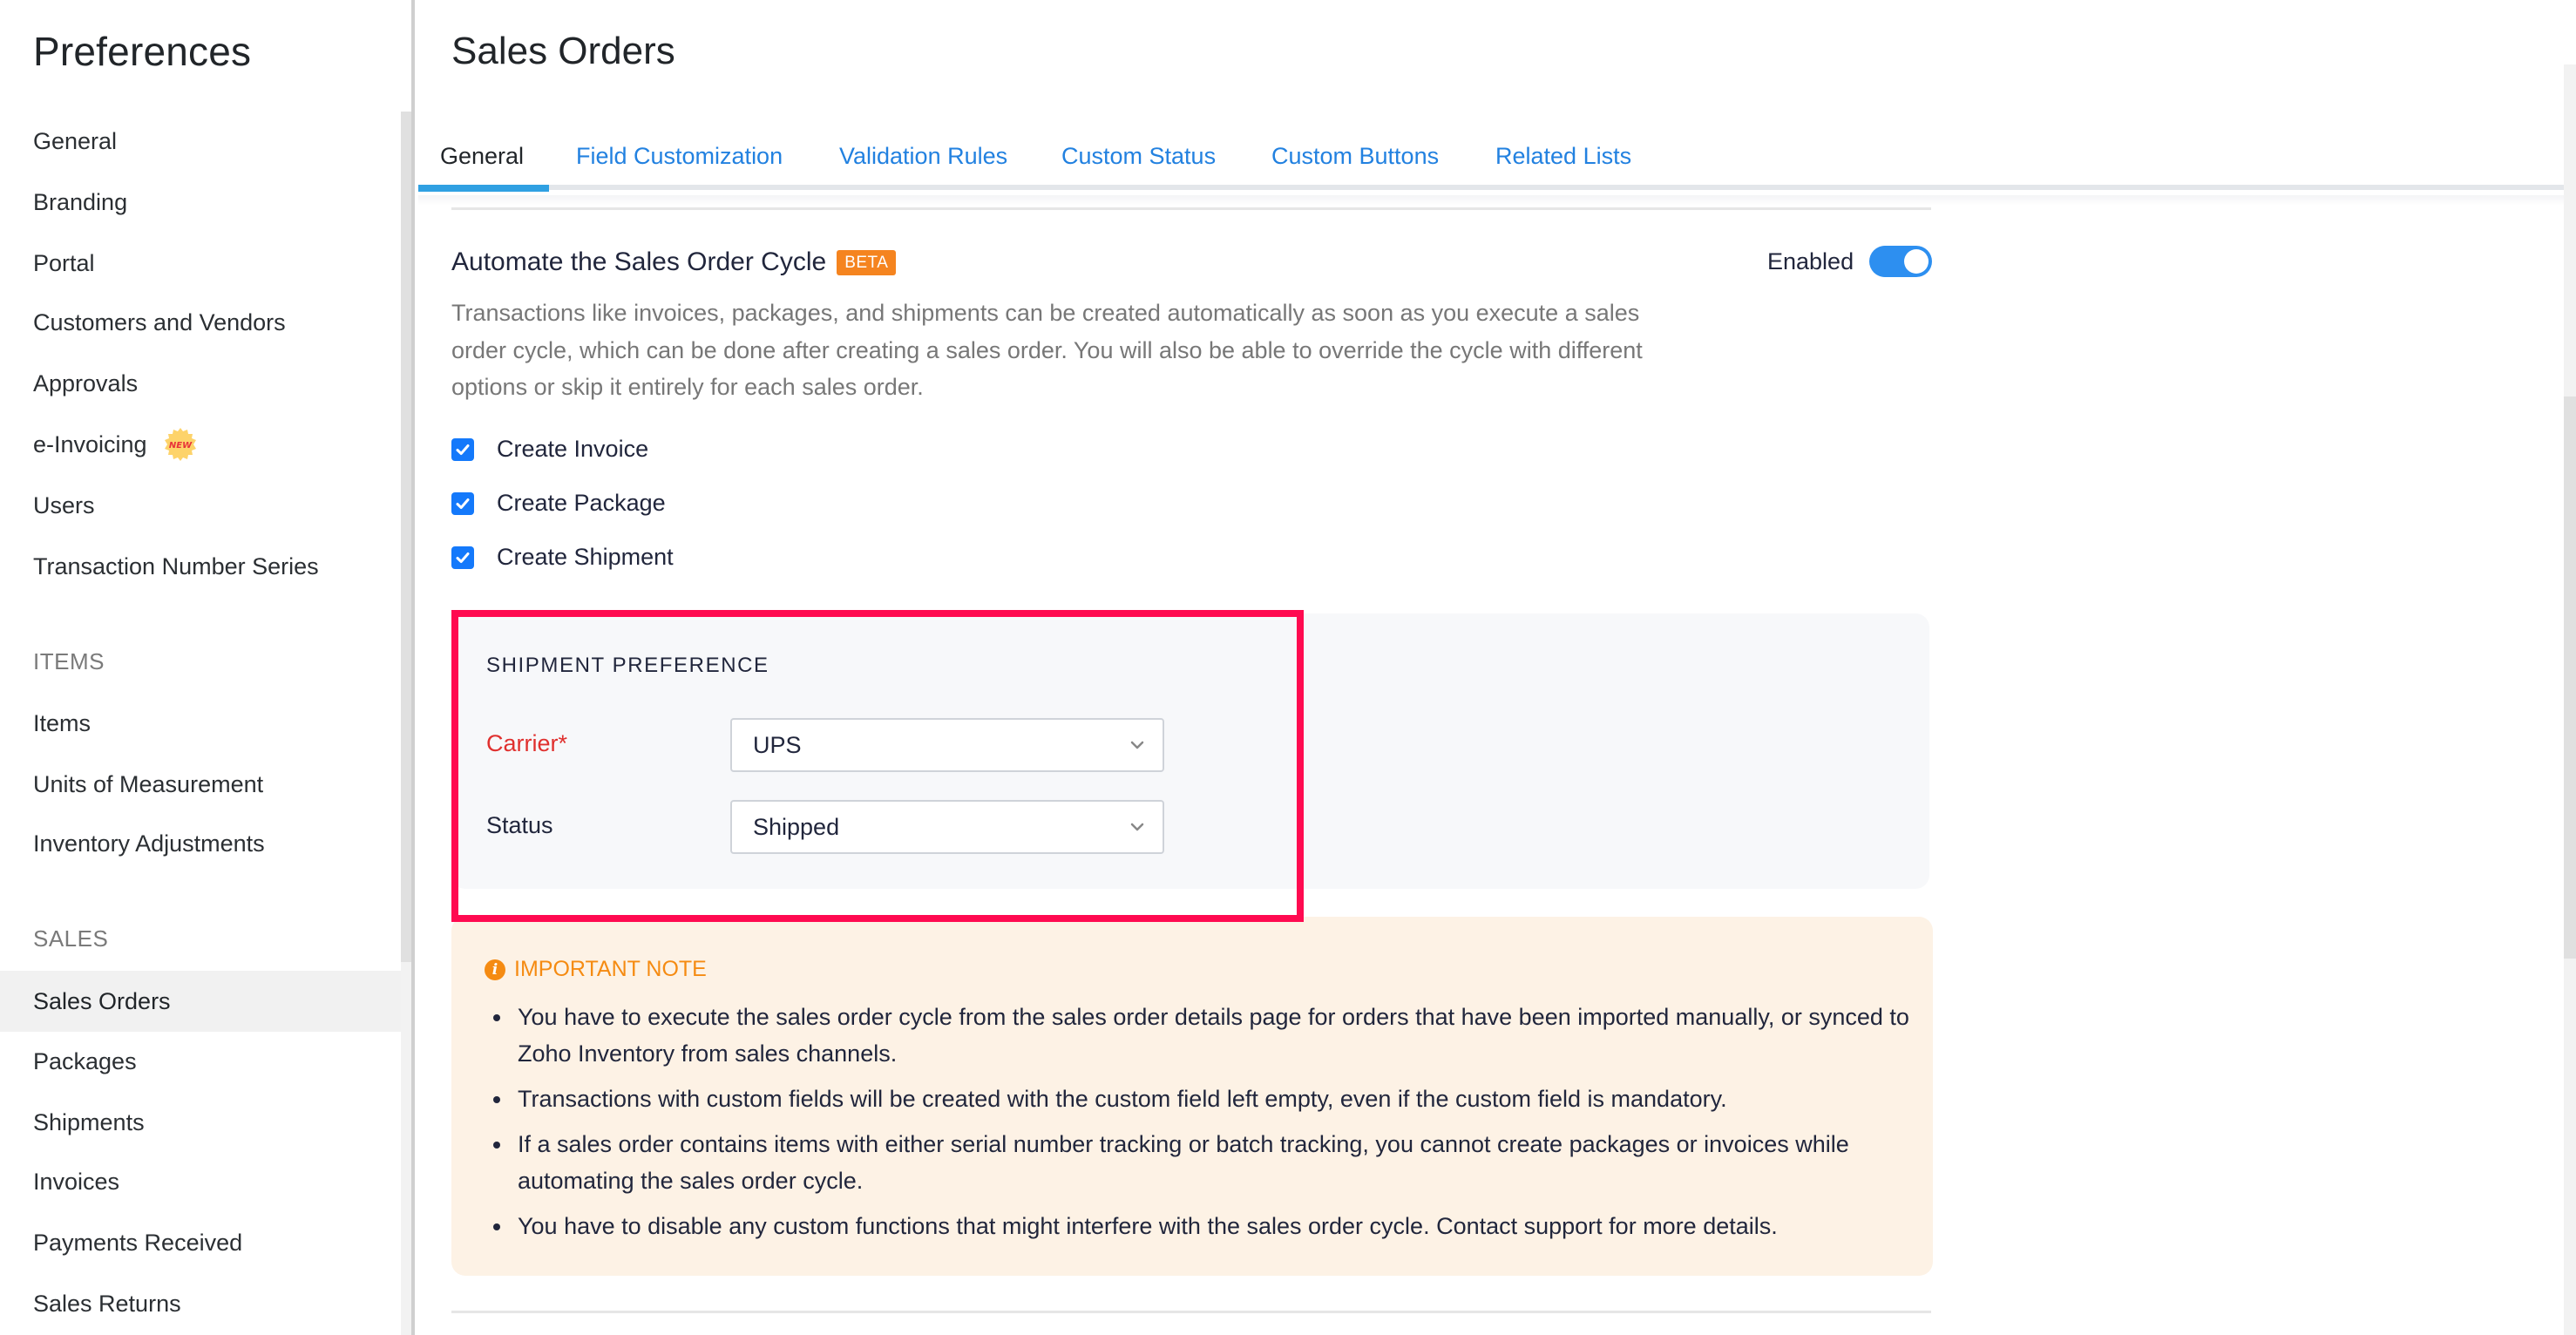 The height and width of the screenshot is (1335, 2576). What do you see at coordinates (200, 784) in the screenshot?
I see `sidebar-item-units-of-measurement: Units of Measurement` at bounding box center [200, 784].